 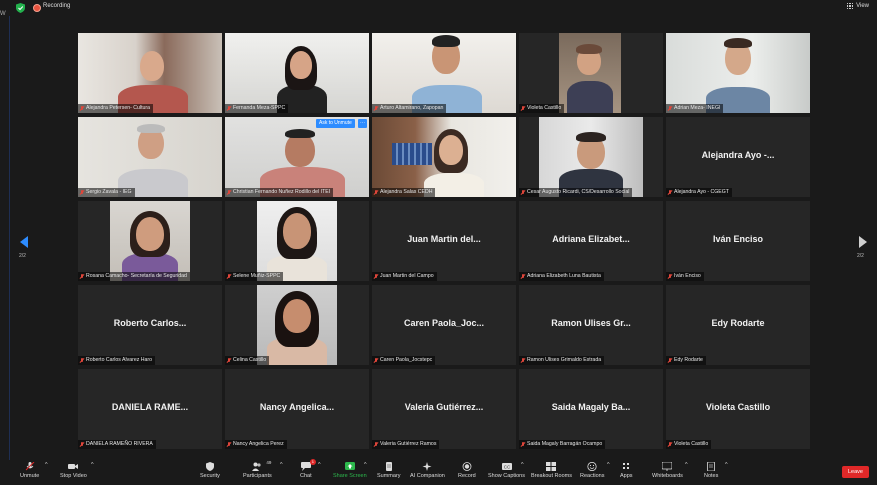 What do you see at coordinates (365, 465) in the screenshot?
I see `share-options-chevron-icon: ^` at bounding box center [365, 465].